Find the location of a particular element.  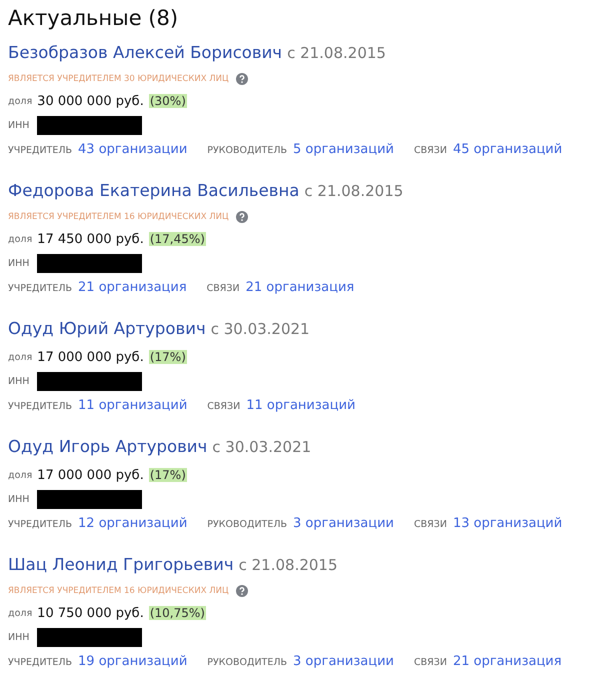

organizations-link: 12 организаций is located at coordinates (133, 523).